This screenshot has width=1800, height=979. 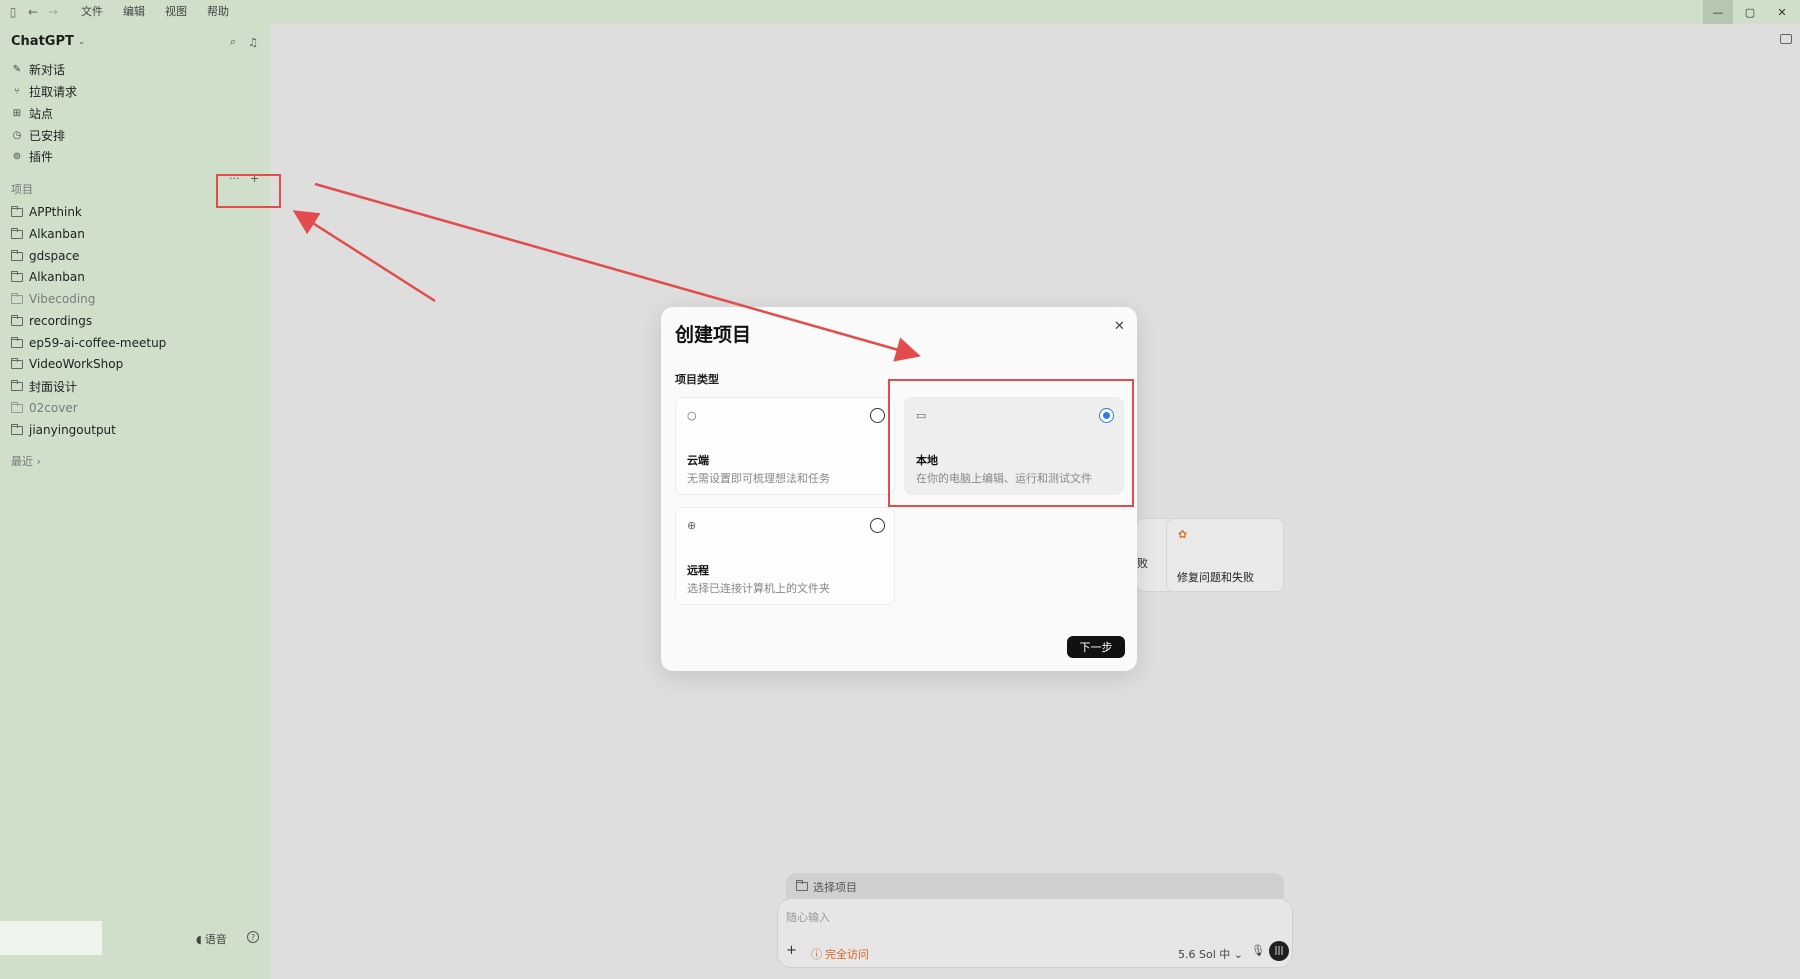 I want to click on radio-remote, so click(x=877, y=525).